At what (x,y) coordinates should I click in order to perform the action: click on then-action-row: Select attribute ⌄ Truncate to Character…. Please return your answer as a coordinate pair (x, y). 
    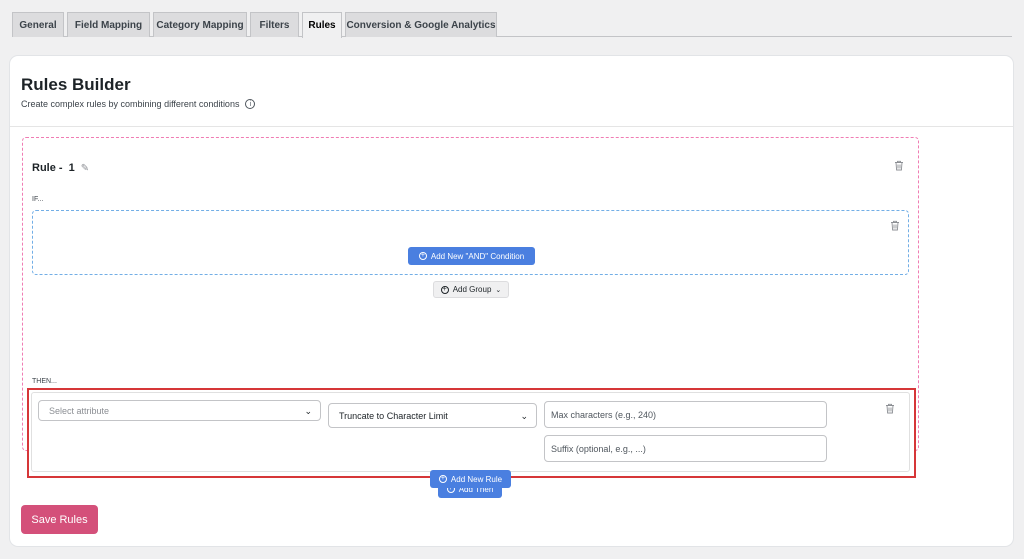
    Looking at the image, I should click on (470, 432).